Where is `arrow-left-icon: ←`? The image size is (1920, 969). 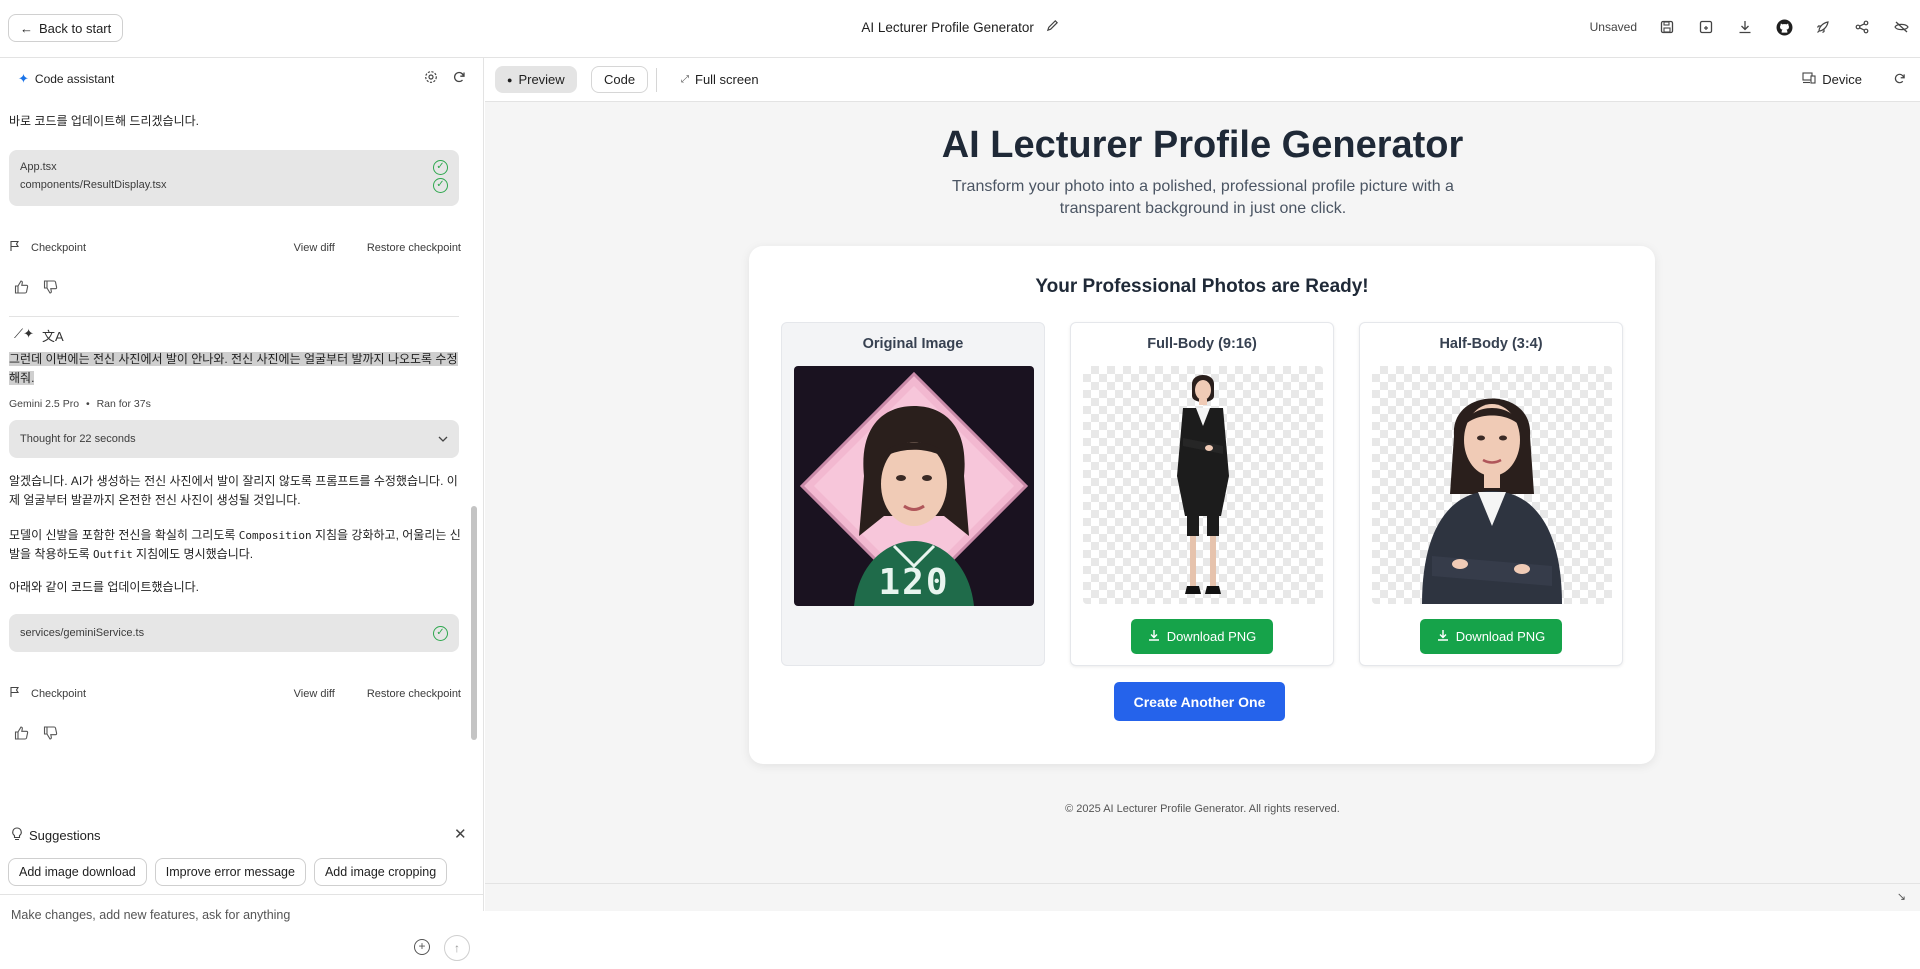 arrow-left-icon: ← is located at coordinates (26, 28).